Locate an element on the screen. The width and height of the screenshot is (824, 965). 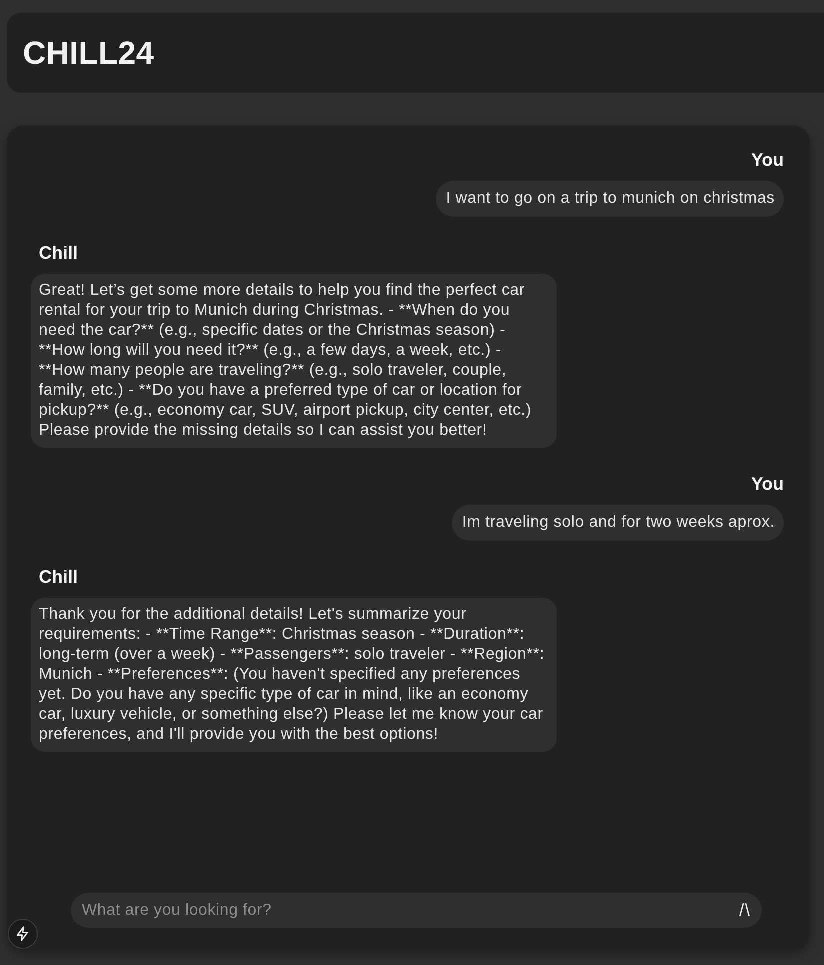
user-message-bubble: Im traveling solo and for two weeks aprox. is located at coordinates (618, 523).